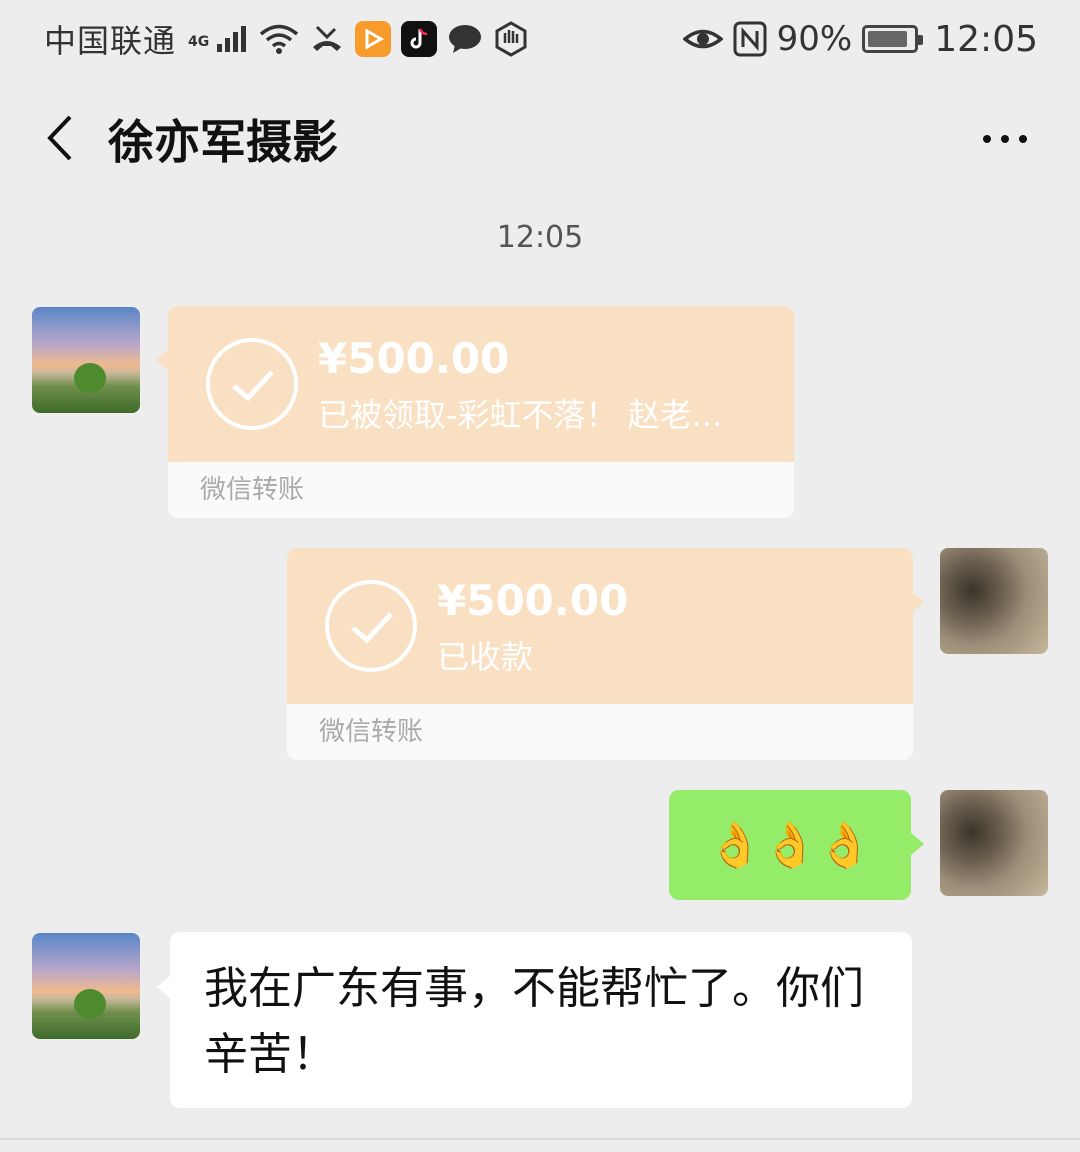 The height and width of the screenshot is (1152, 1080). I want to click on wifi-icon, so click(279, 39).